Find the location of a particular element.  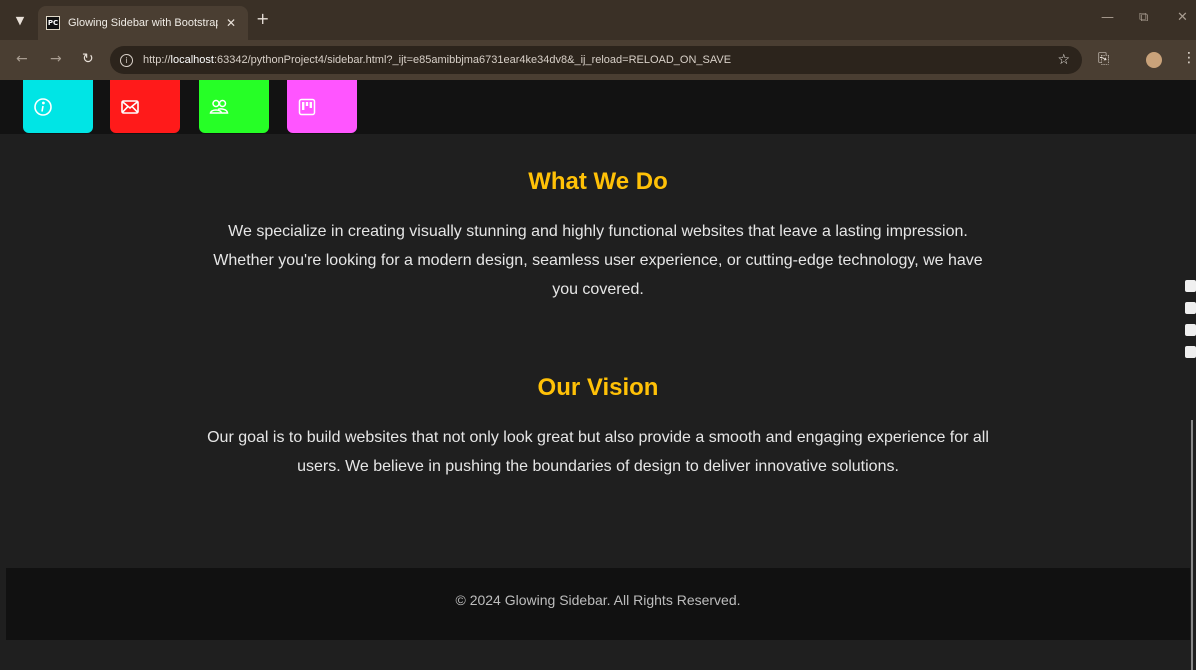

site-info-icon: i is located at coordinates (126, 60).